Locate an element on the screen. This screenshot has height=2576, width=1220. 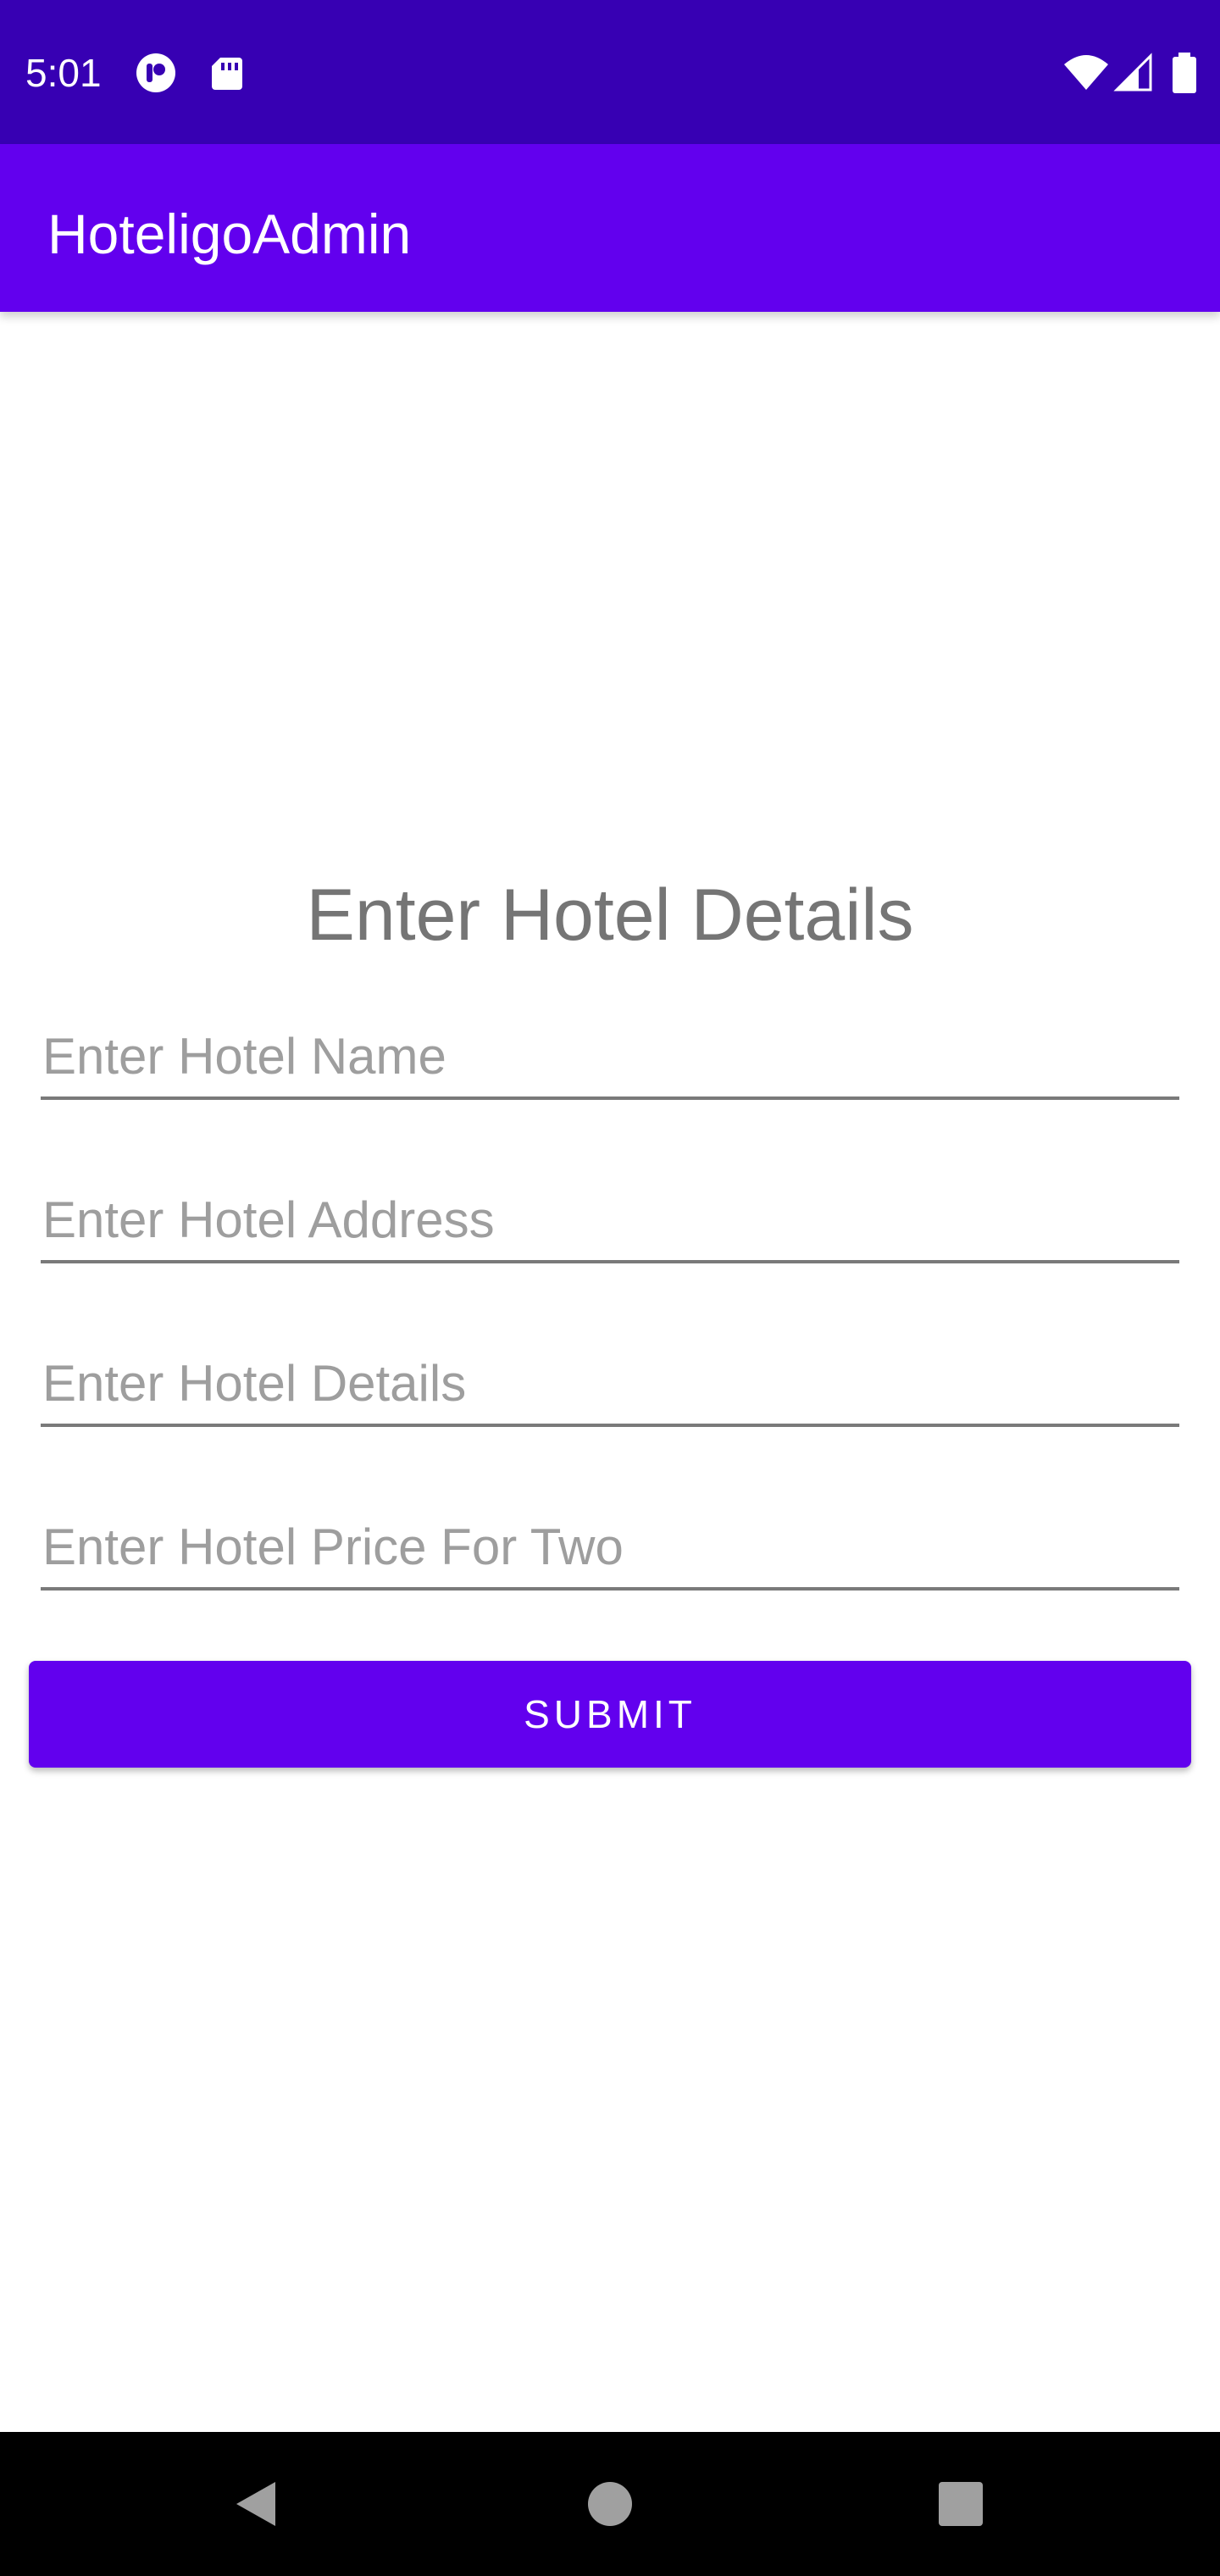
hotel-details-input is located at coordinates (605, 1383).